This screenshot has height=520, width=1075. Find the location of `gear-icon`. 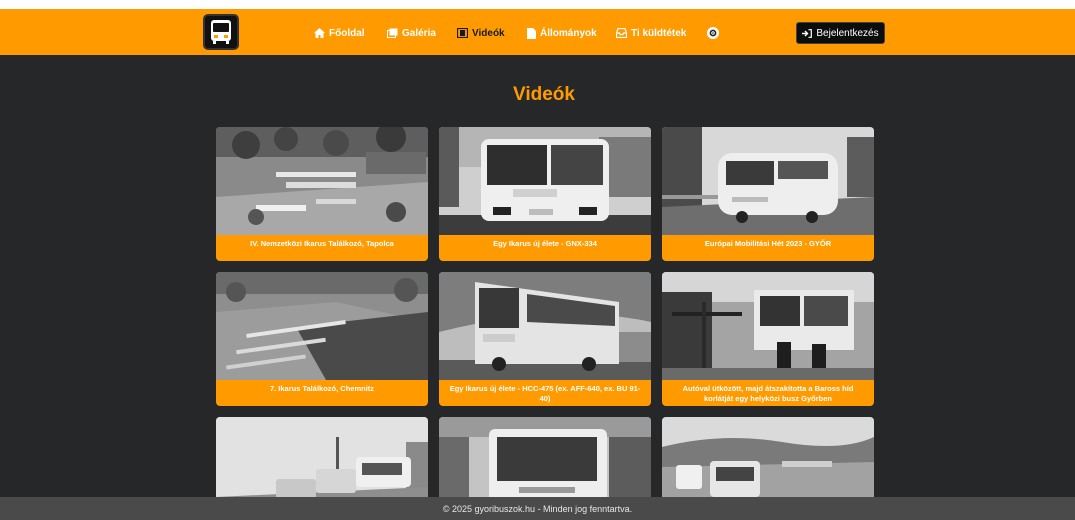

gear-icon is located at coordinates (713, 33).